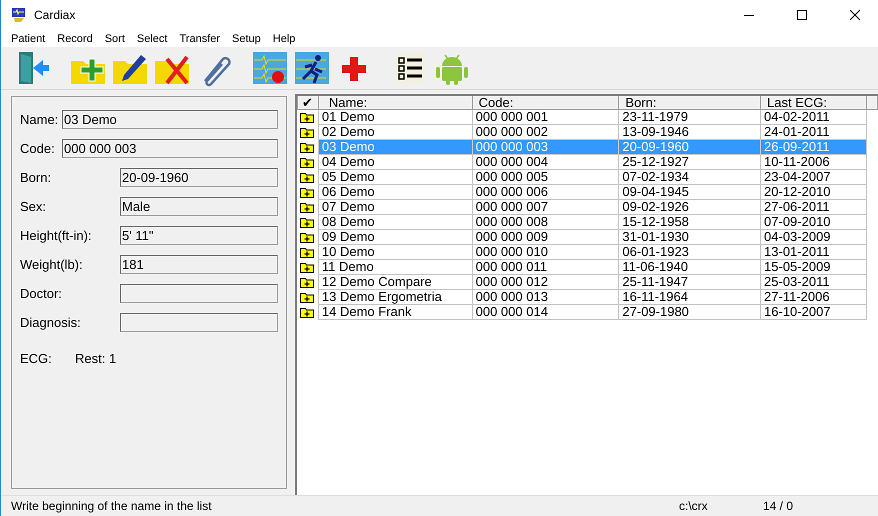 The height and width of the screenshot is (516, 878). I want to click on table-row: 14 Demo Frank 000 000 014 27-09-1980 16-10-2007, so click(588, 312).